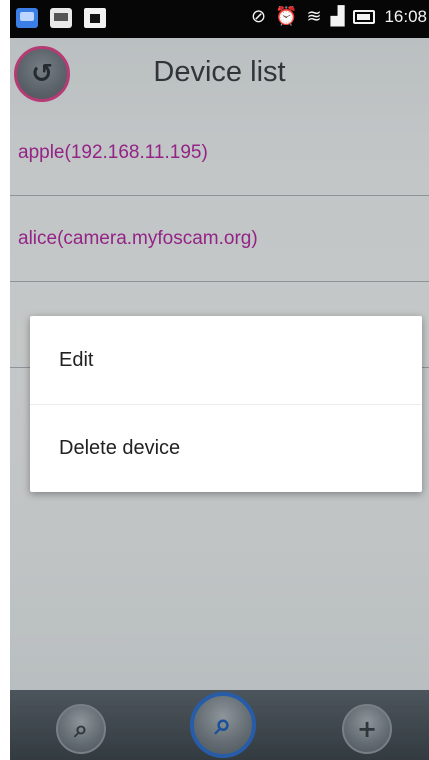  Describe the element at coordinates (95, 18) in the screenshot. I see `shopping-bag-icon` at that location.